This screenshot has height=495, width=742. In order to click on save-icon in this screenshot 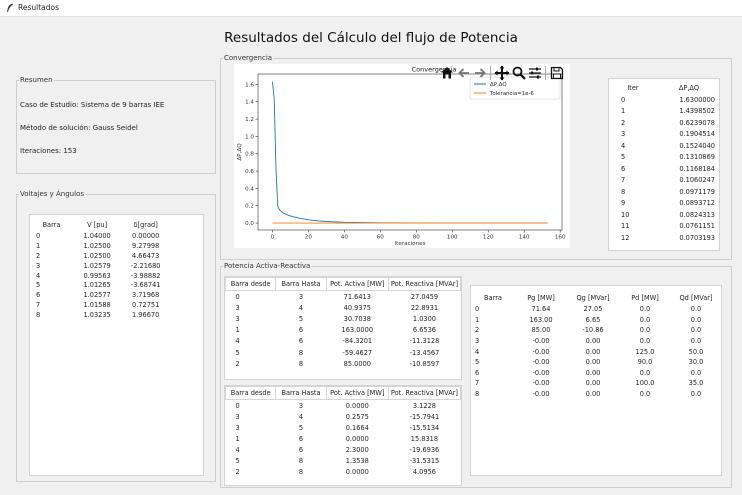, I will do `click(557, 73)`.